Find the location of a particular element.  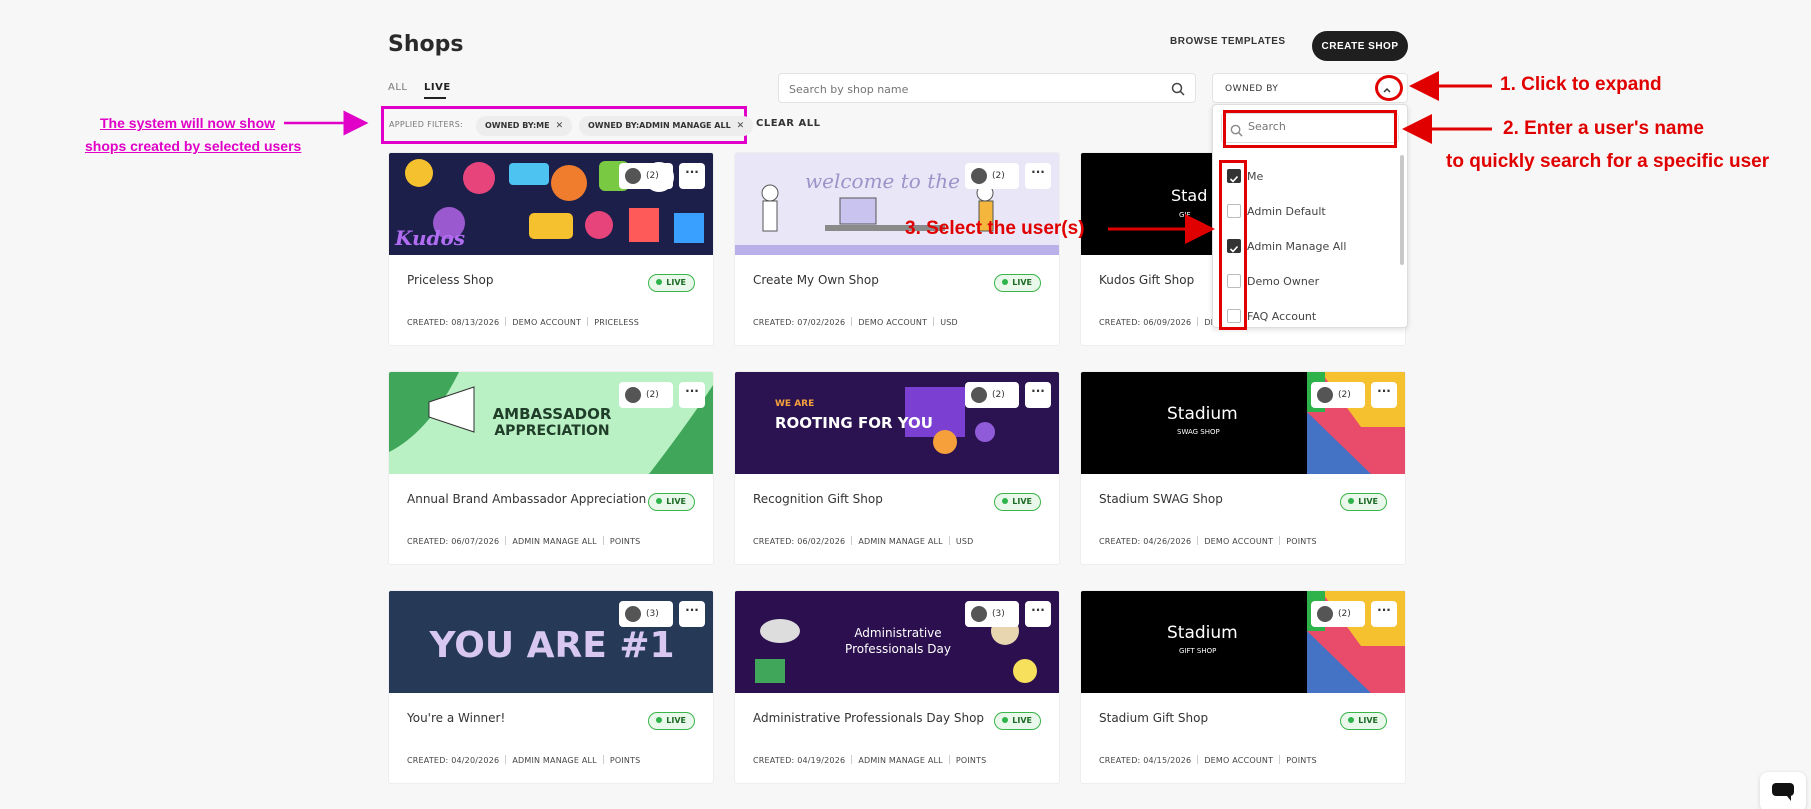

chat-icon is located at coordinates (1783, 794).